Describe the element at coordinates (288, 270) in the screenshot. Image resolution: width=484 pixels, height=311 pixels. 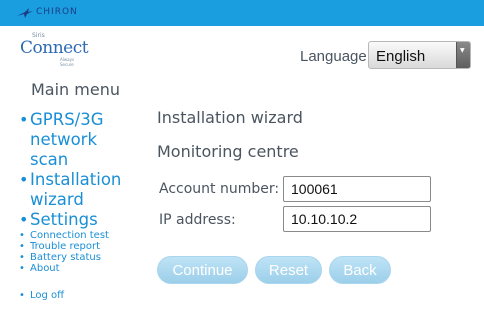
I see `reset-button: Reset` at that location.